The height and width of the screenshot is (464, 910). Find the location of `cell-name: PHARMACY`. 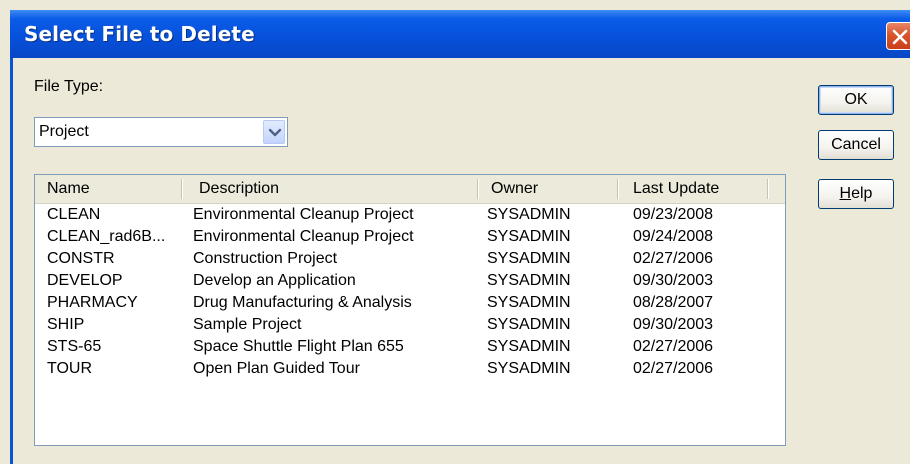

cell-name: PHARMACY is located at coordinates (92, 302).